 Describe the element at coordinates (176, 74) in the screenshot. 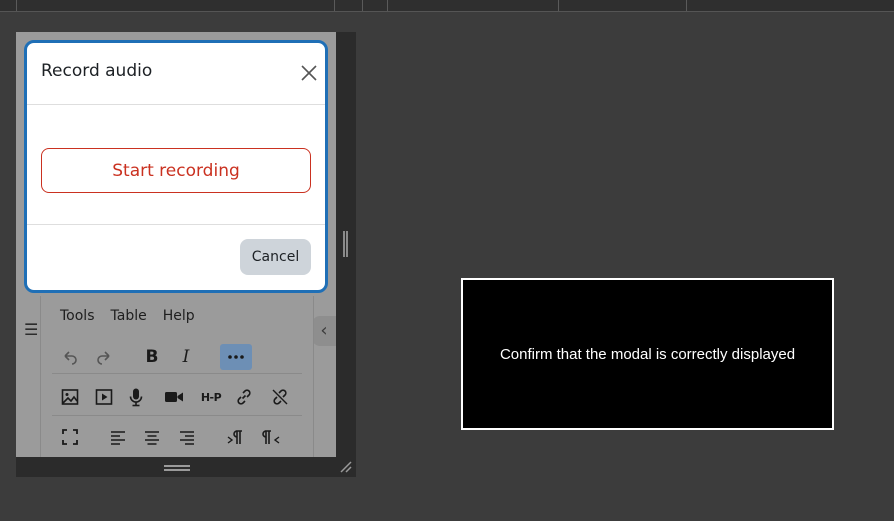

I see `modal-header: Record audio` at that location.